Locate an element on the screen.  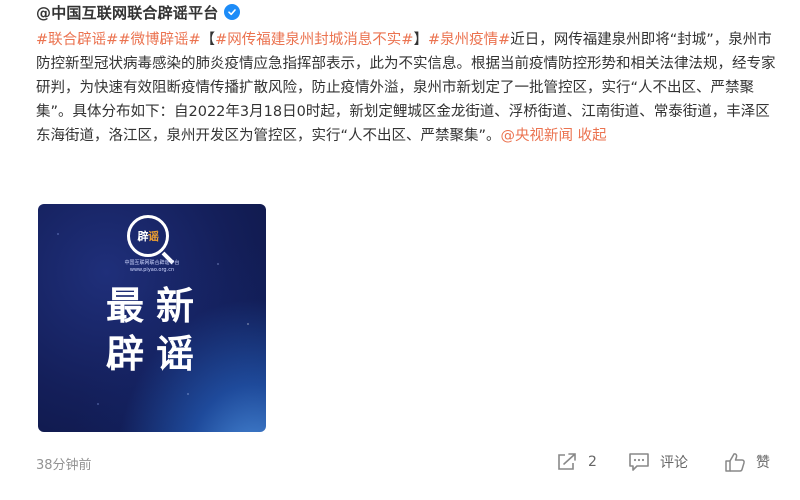
image-title-line: 最新 is located at coordinates (156, 306).